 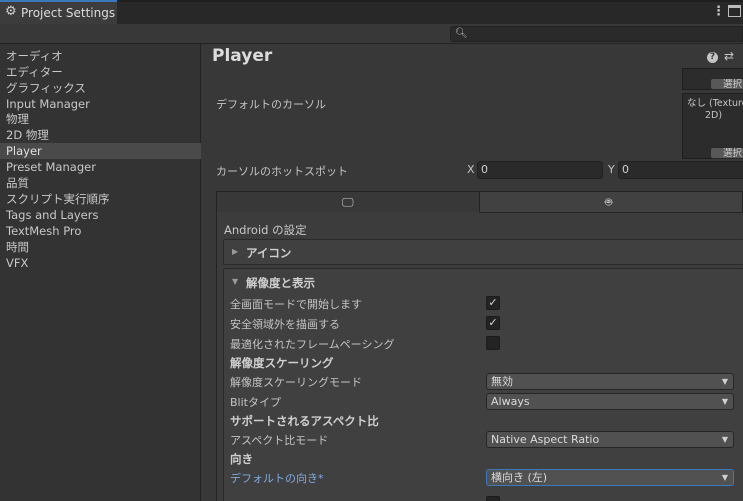 I want to click on tab-standalone: 🖵︎, so click(x=348, y=202).